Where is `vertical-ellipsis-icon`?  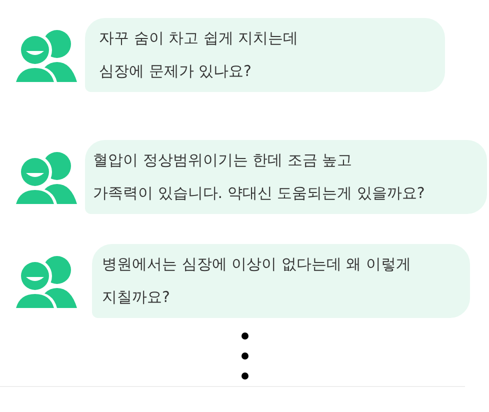 vertical-ellipsis-icon is located at coordinates (244, 356).